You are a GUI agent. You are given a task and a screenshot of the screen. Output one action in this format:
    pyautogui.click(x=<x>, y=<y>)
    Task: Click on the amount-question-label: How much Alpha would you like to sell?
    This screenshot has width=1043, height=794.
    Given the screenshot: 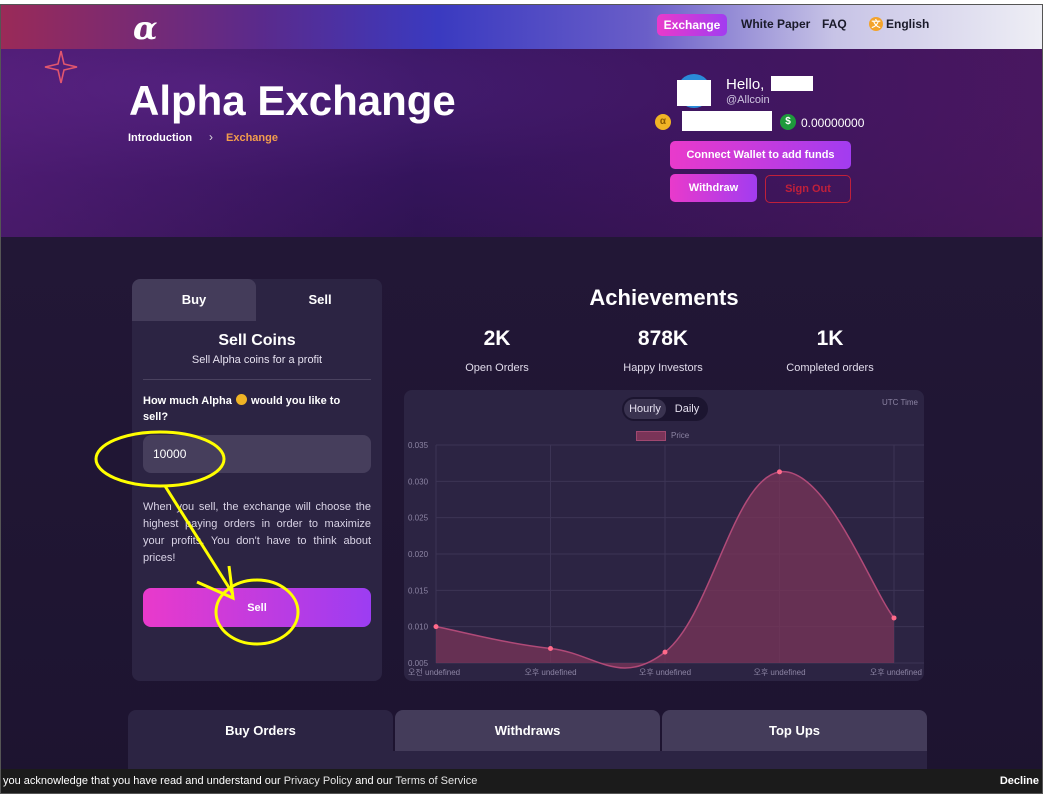 What is the action you would take?
    pyautogui.click(x=255, y=409)
    